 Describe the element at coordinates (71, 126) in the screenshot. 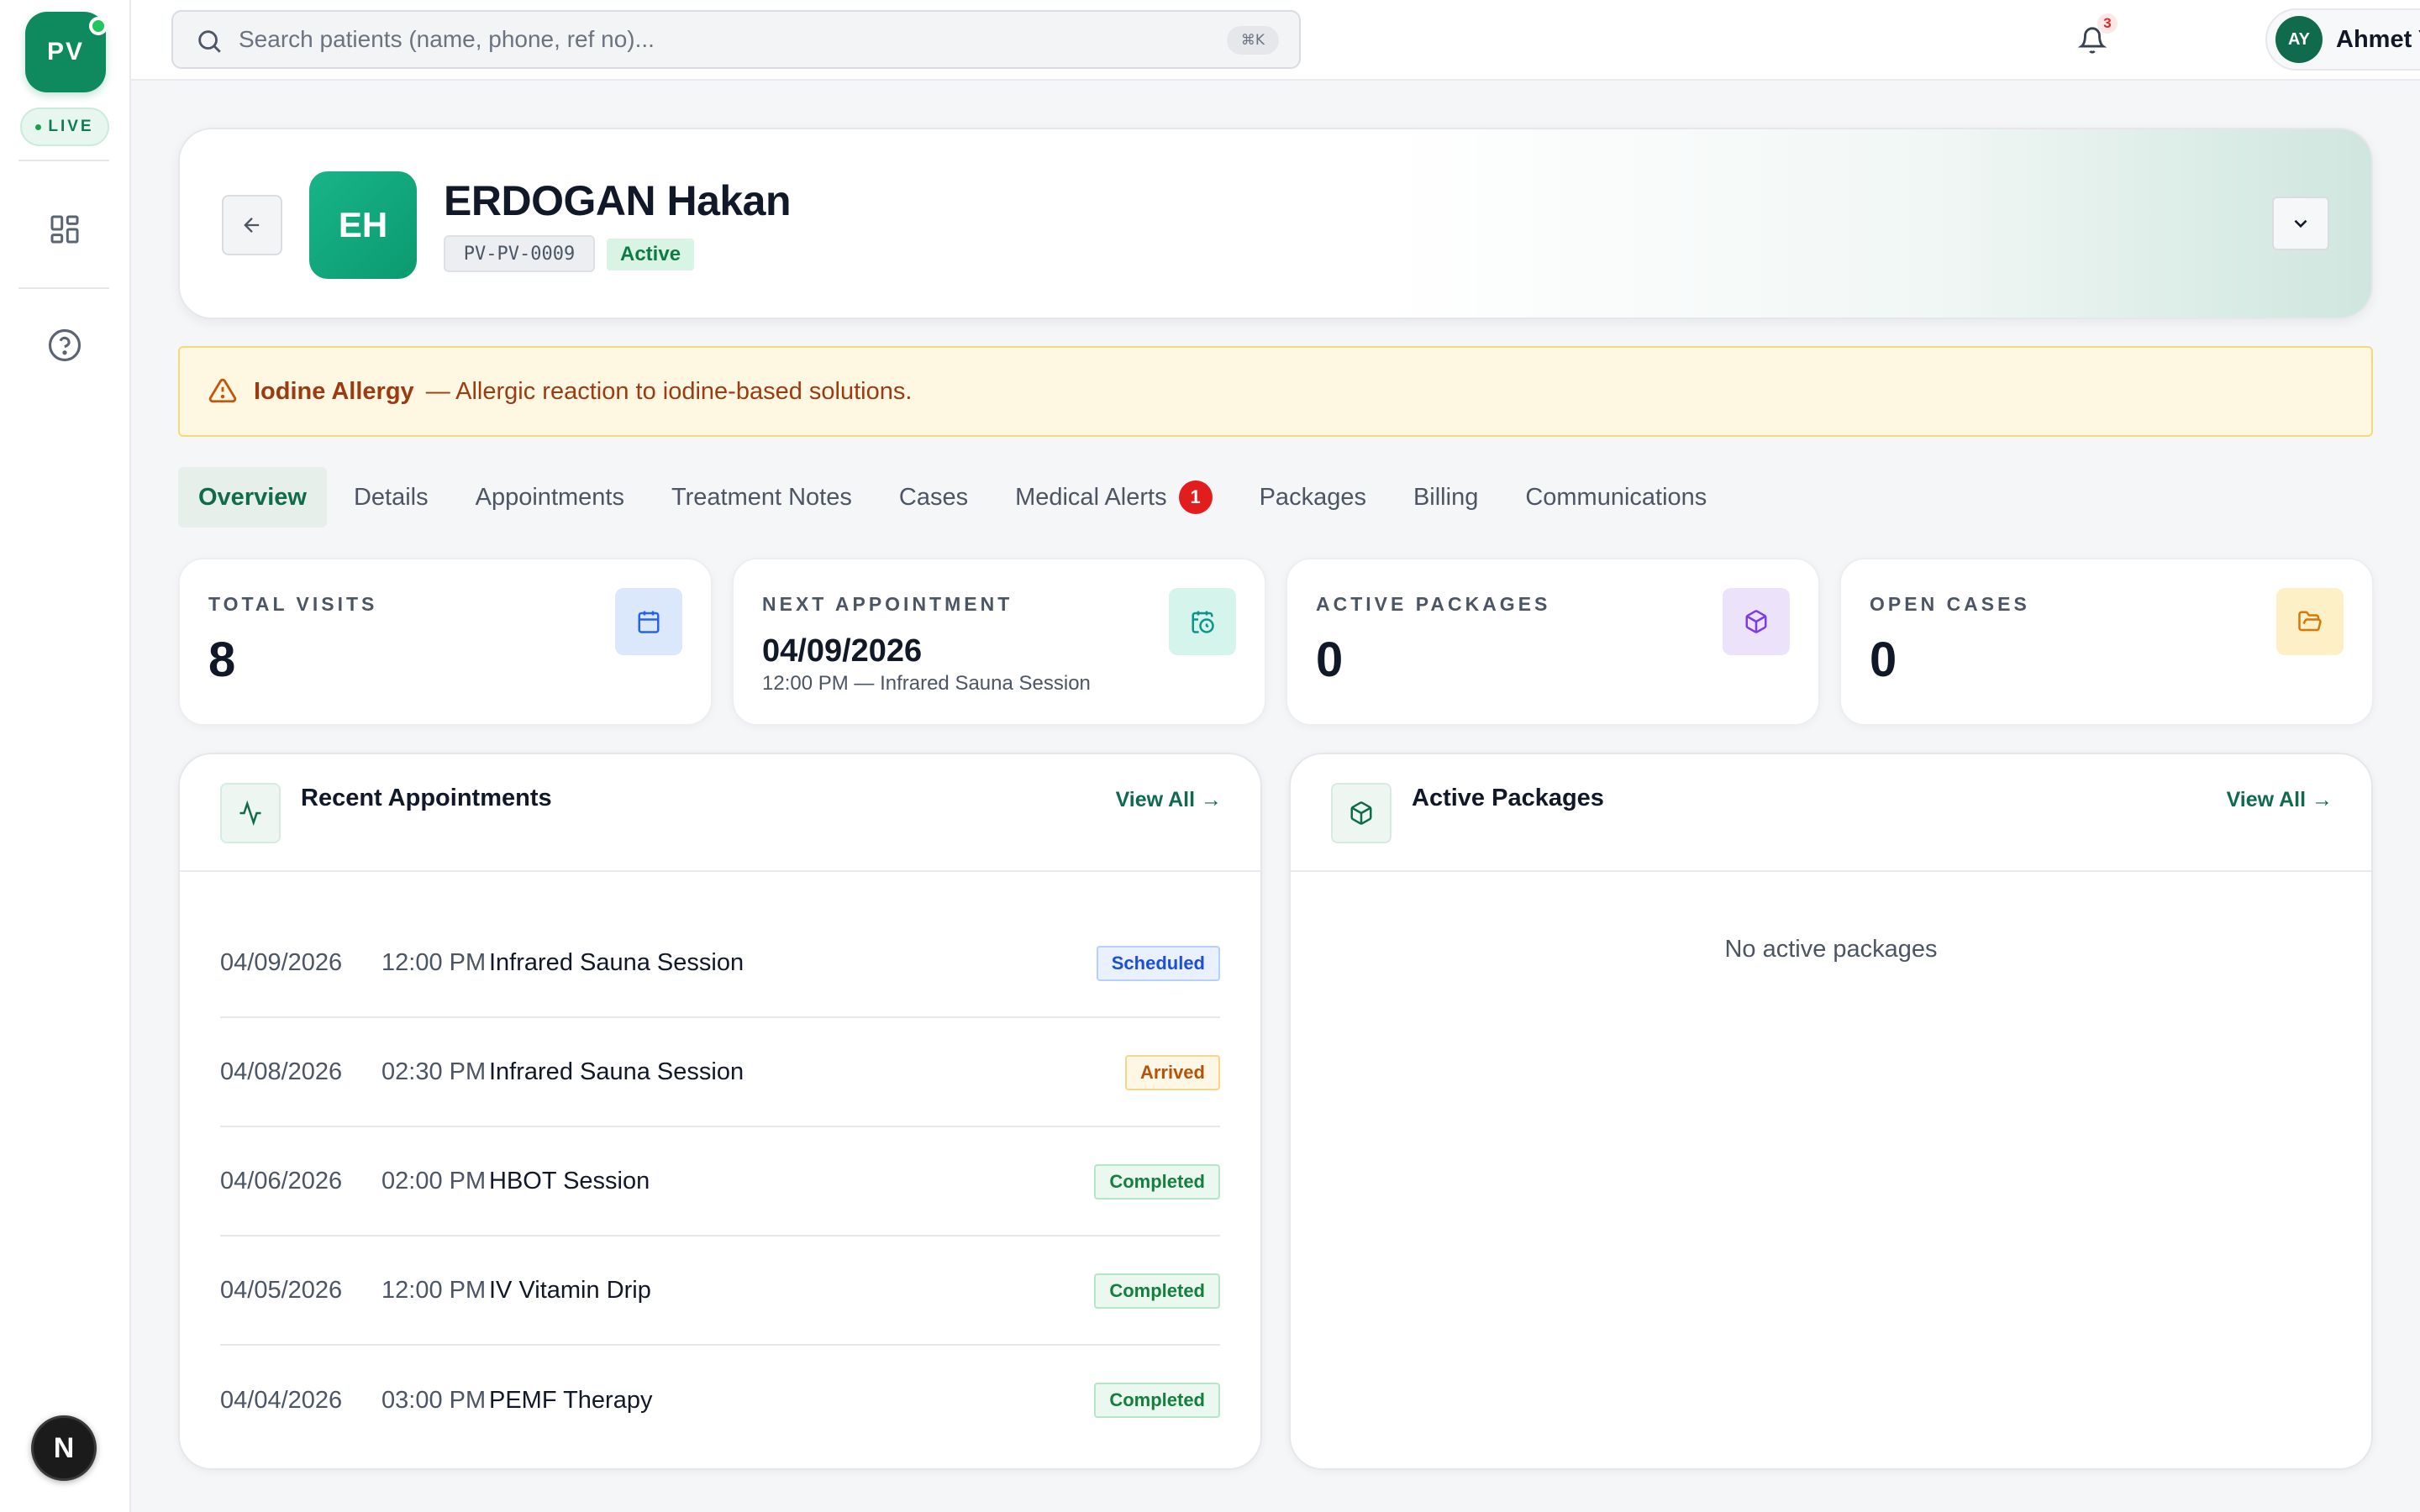

I see `live-label: LIVE` at that location.